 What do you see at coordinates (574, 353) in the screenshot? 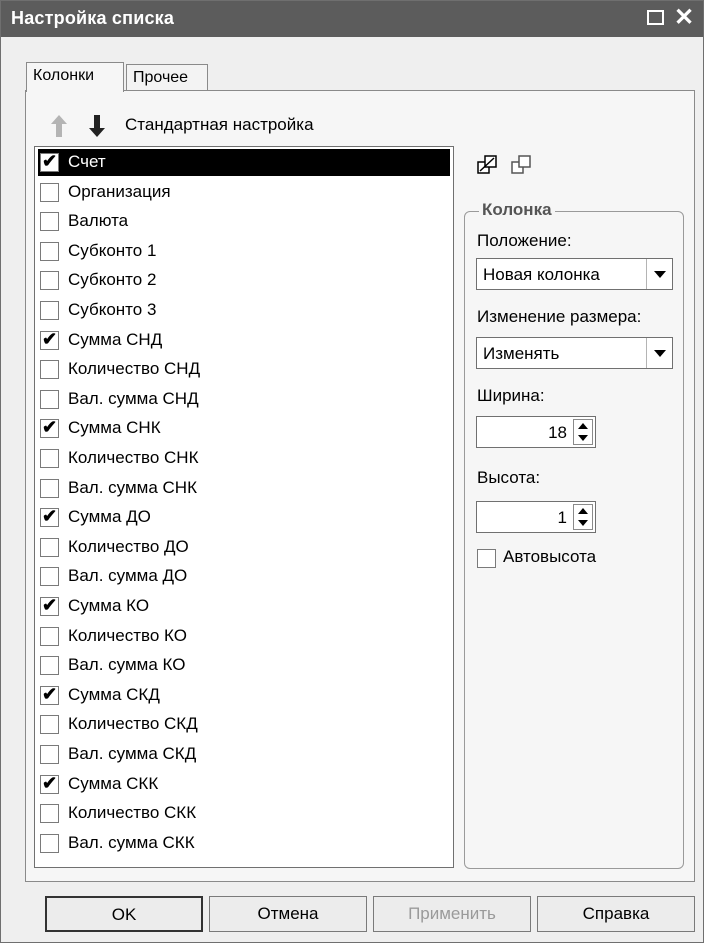
I see `resize-select: Изменять` at bounding box center [574, 353].